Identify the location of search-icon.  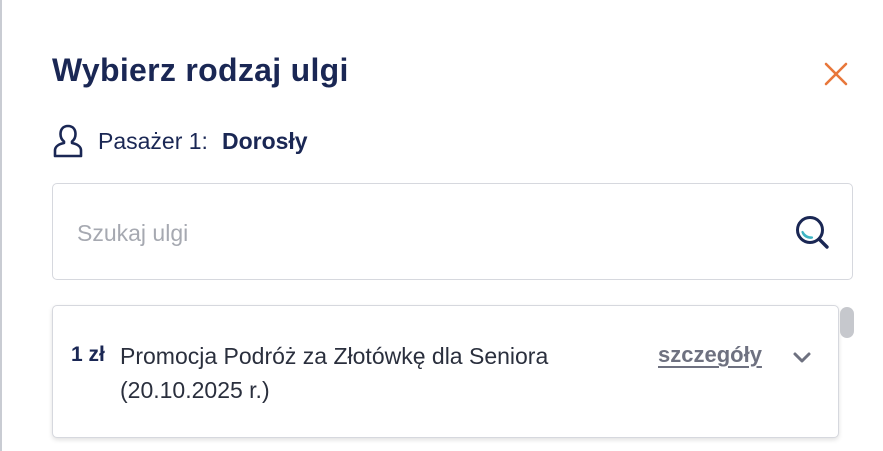
(813, 233).